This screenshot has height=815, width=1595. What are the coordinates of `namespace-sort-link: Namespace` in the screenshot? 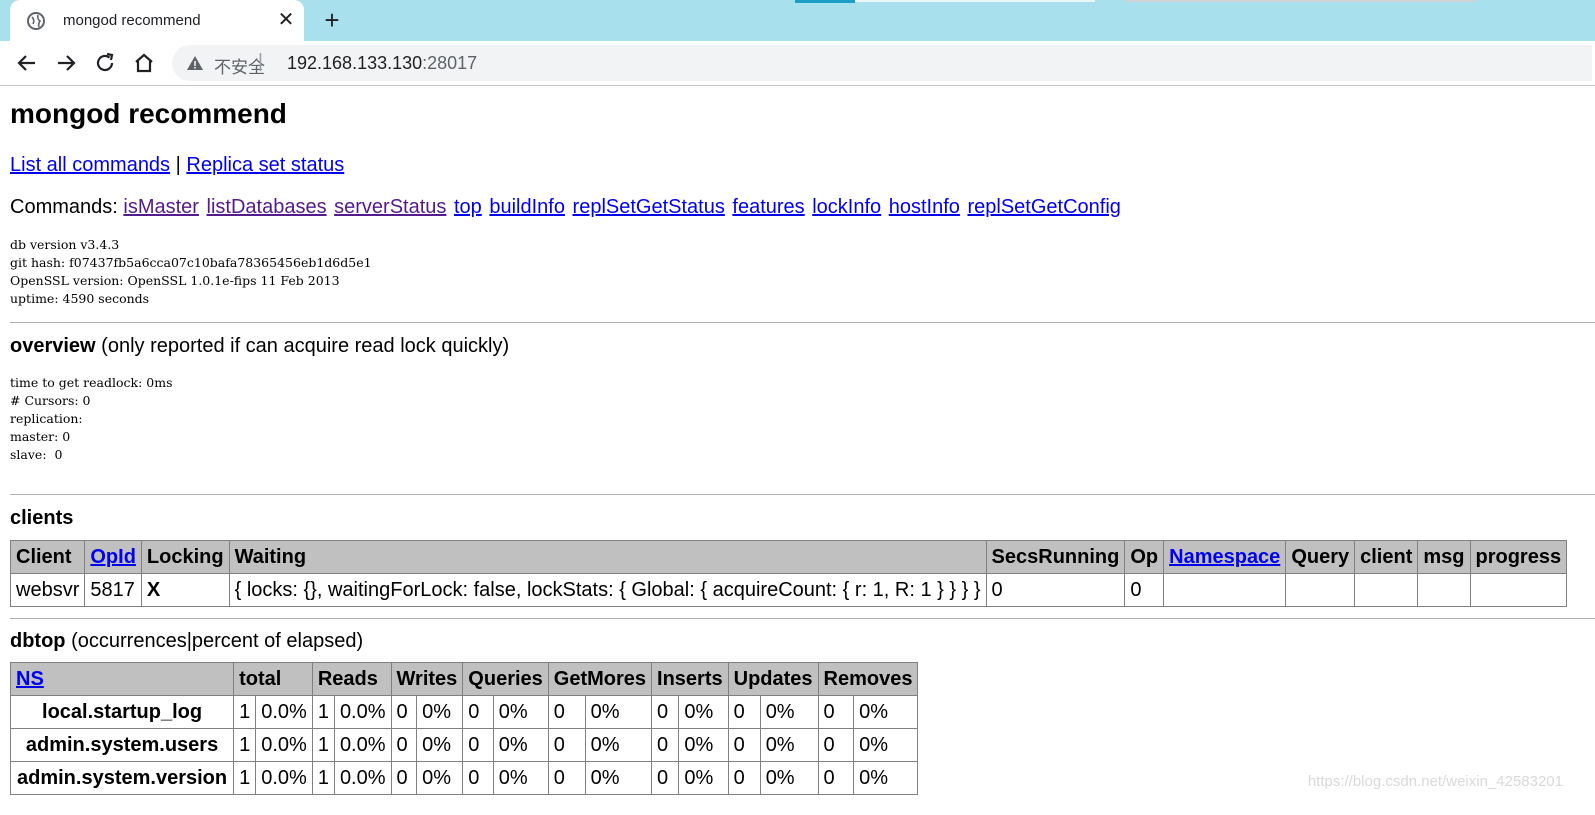 It's located at (1224, 557).